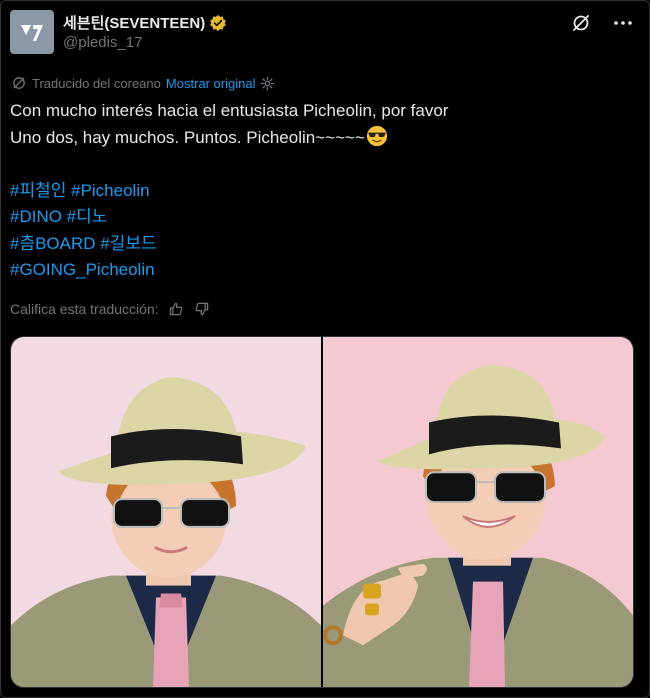  Describe the element at coordinates (96, 83) in the screenshot. I see `translation-label: Traducido del coreano` at that location.